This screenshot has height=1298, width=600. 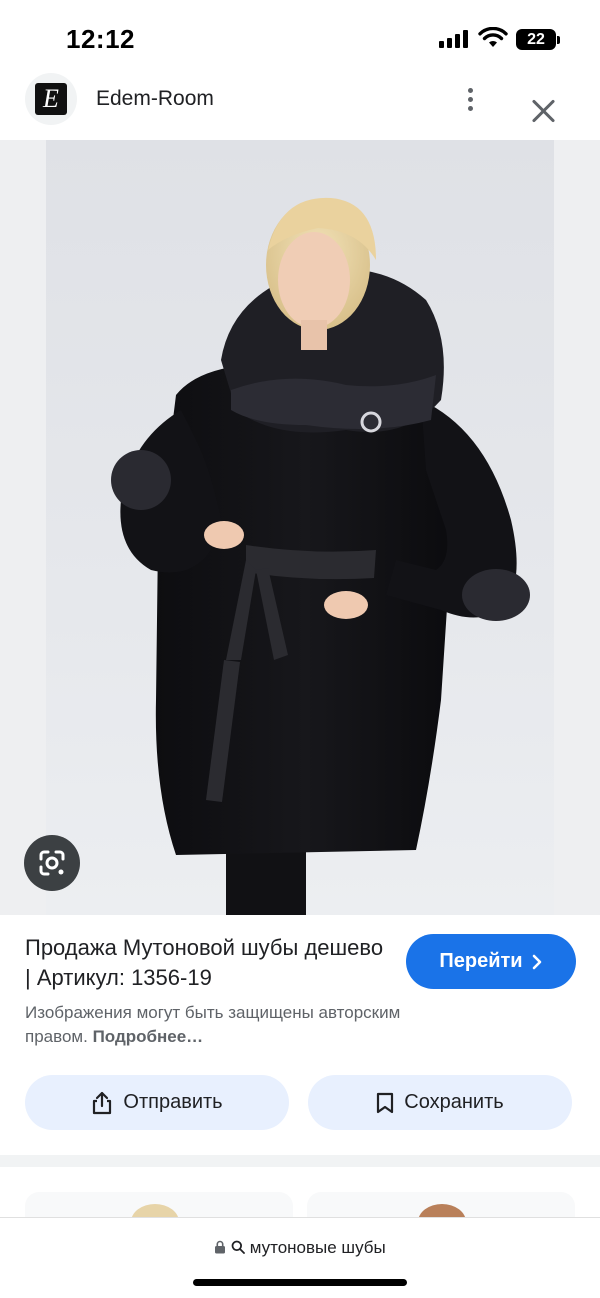 What do you see at coordinates (100, 39) in the screenshot?
I see `status-time: 12:12` at bounding box center [100, 39].